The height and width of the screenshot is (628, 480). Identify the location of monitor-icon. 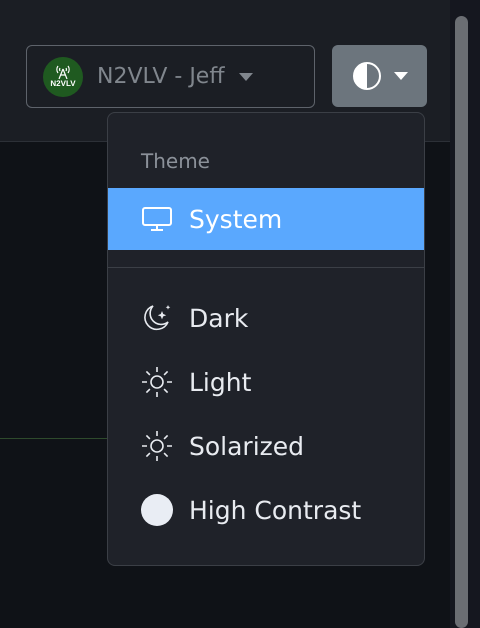
(156, 219).